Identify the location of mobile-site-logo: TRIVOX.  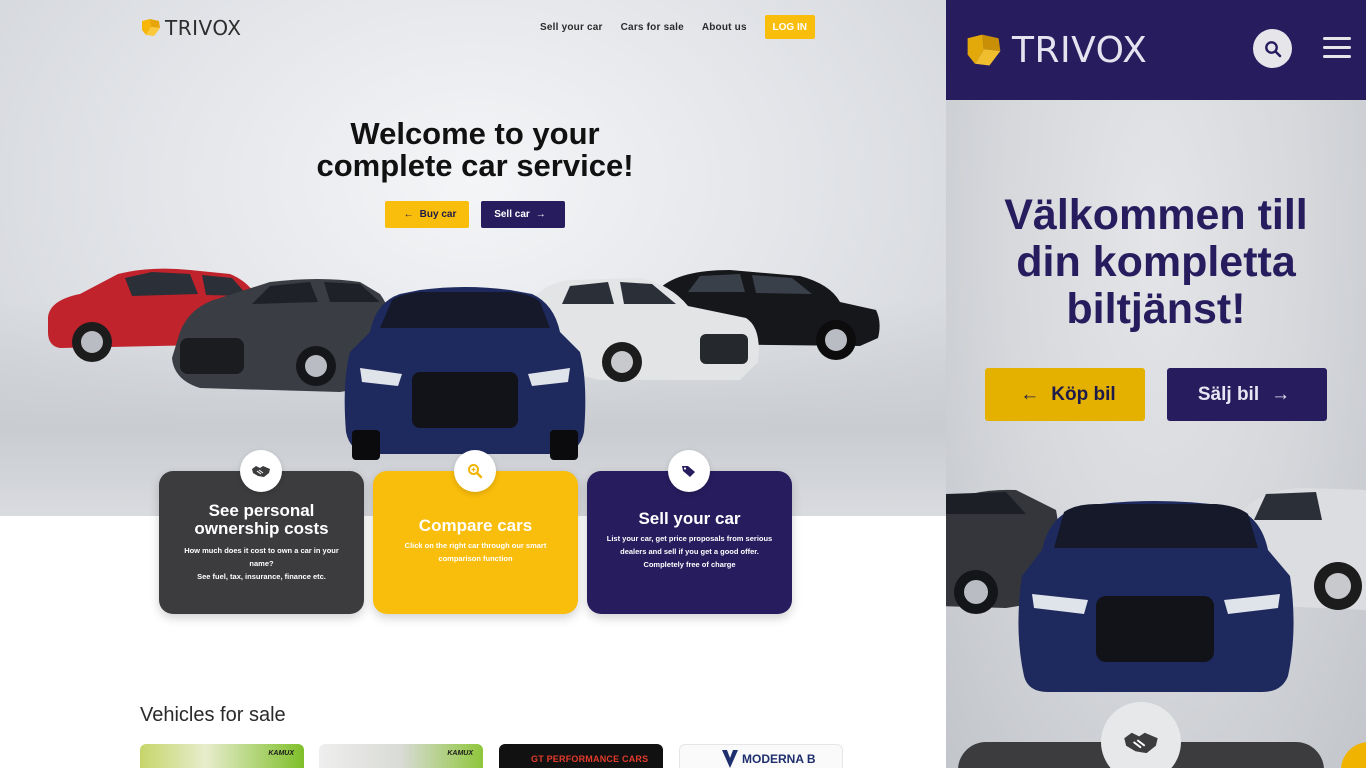
(1055, 50).